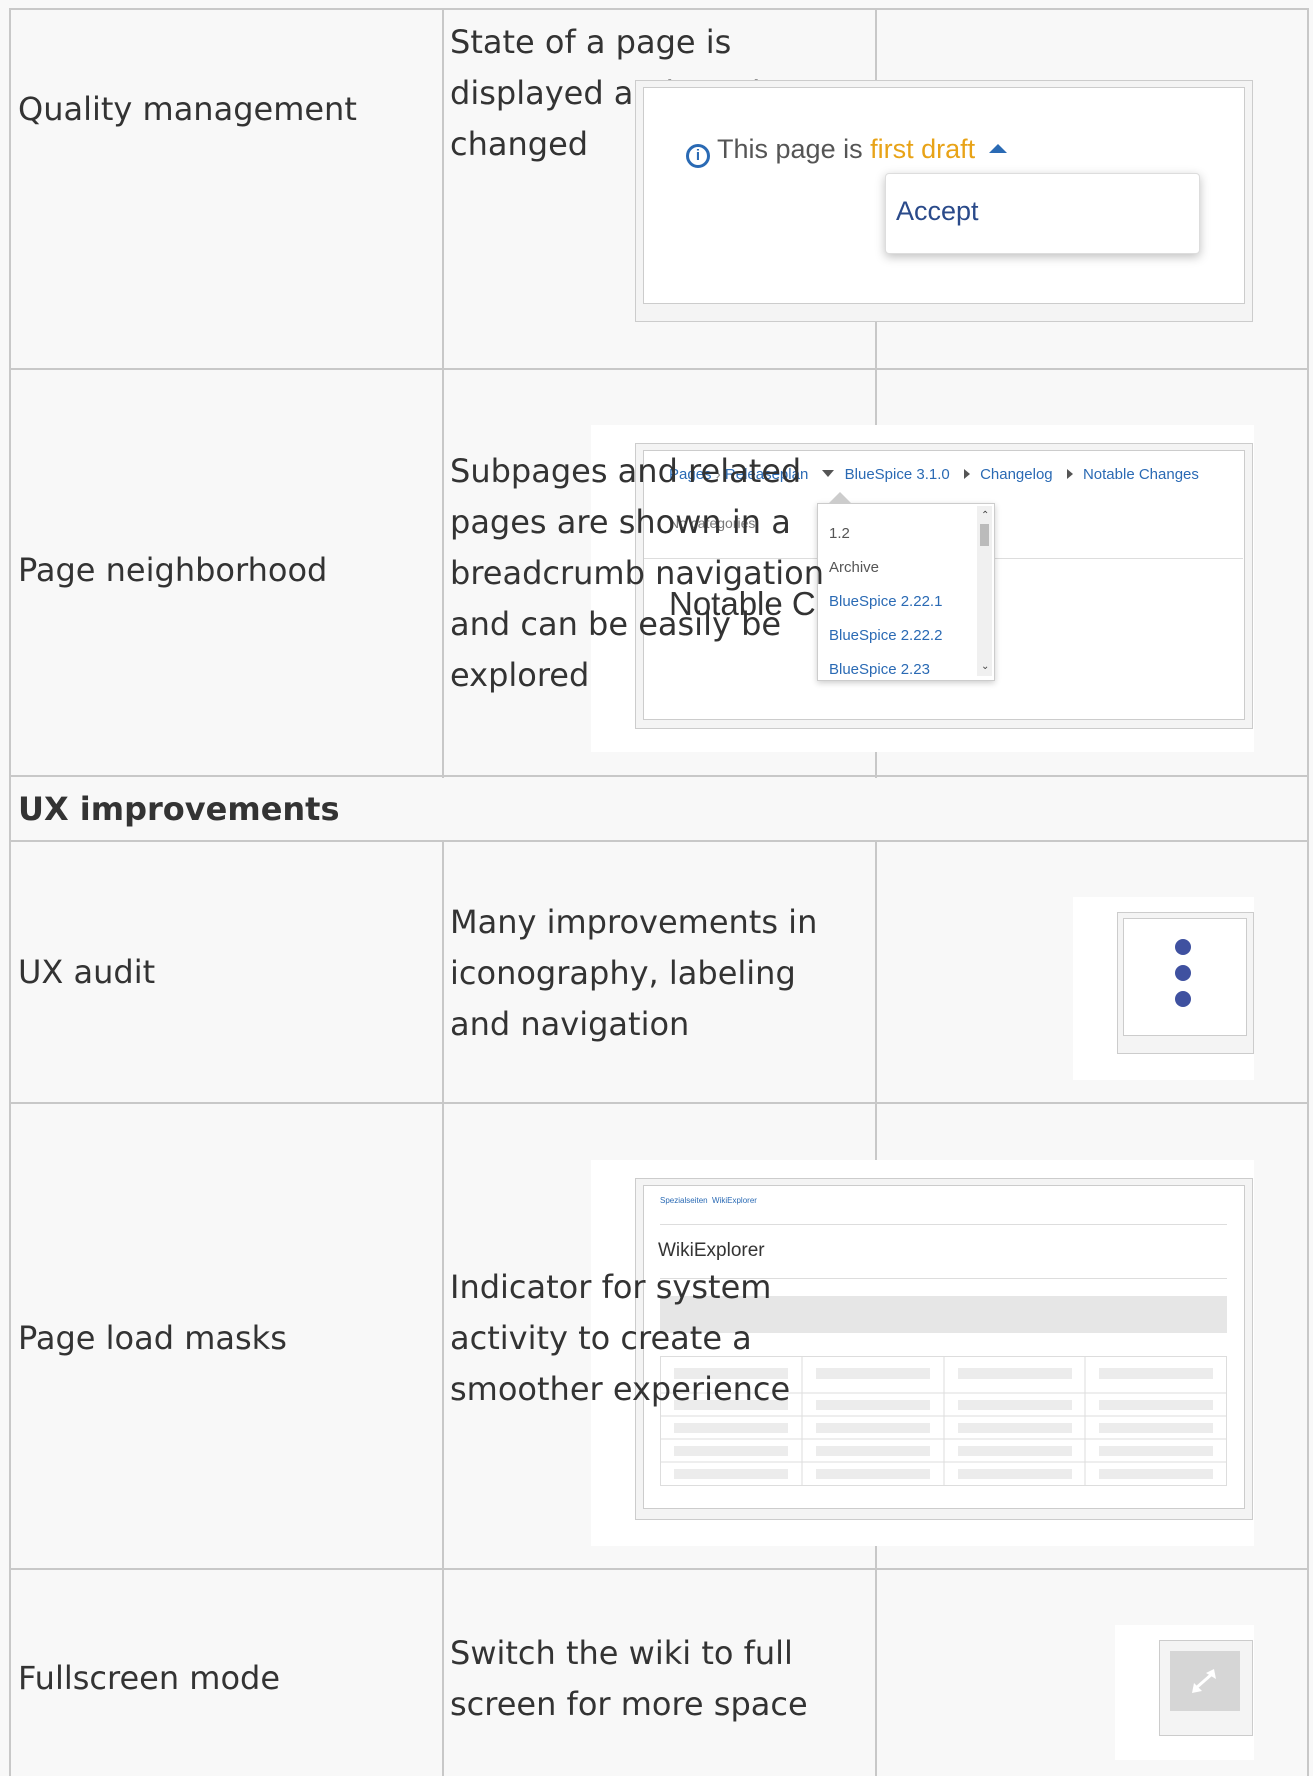  Describe the element at coordinates (1042, 213) in the screenshot. I see `state-menu: Accept` at that location.